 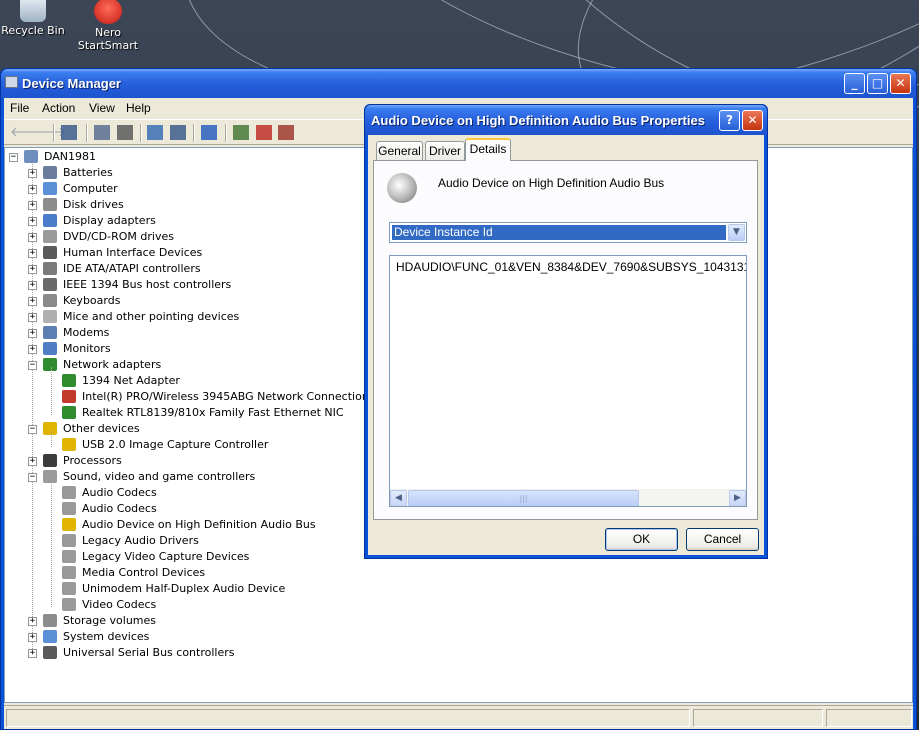 I want to click on back-icon: 🡐, so click(x=27, y=132).